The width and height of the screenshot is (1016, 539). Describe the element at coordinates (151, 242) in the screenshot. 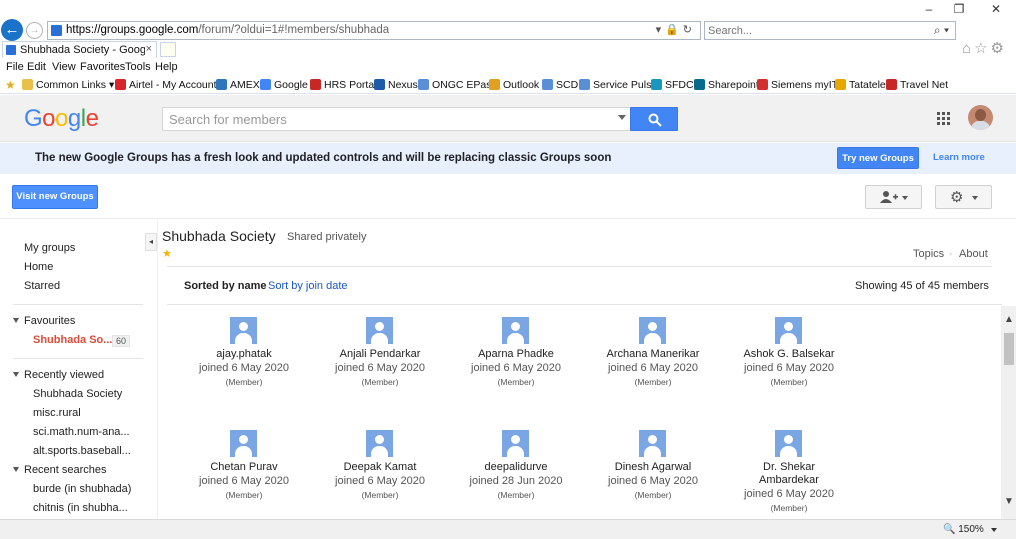

I see `collapse-nav-chevron-icon: ◂` at that location.